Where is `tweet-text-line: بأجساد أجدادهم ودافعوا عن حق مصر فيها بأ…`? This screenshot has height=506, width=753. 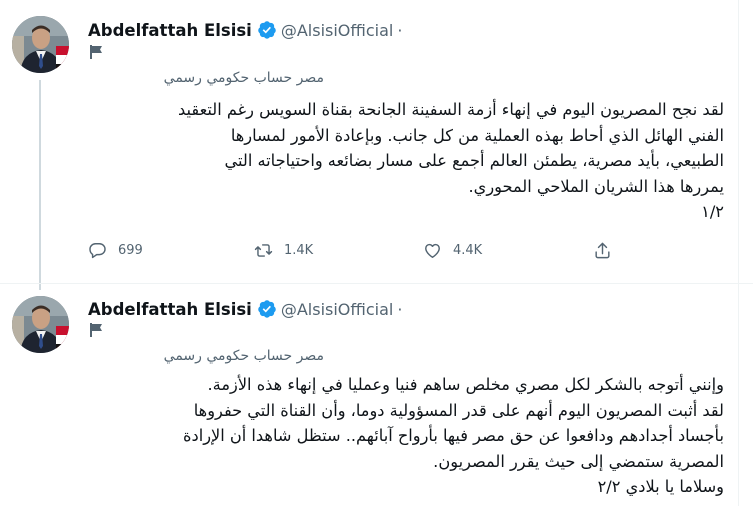 tweet-text-line: بأجساد أجدادهم ودافعوا عن حق مصر فيها بأ… is located at coordinates (453, 435).